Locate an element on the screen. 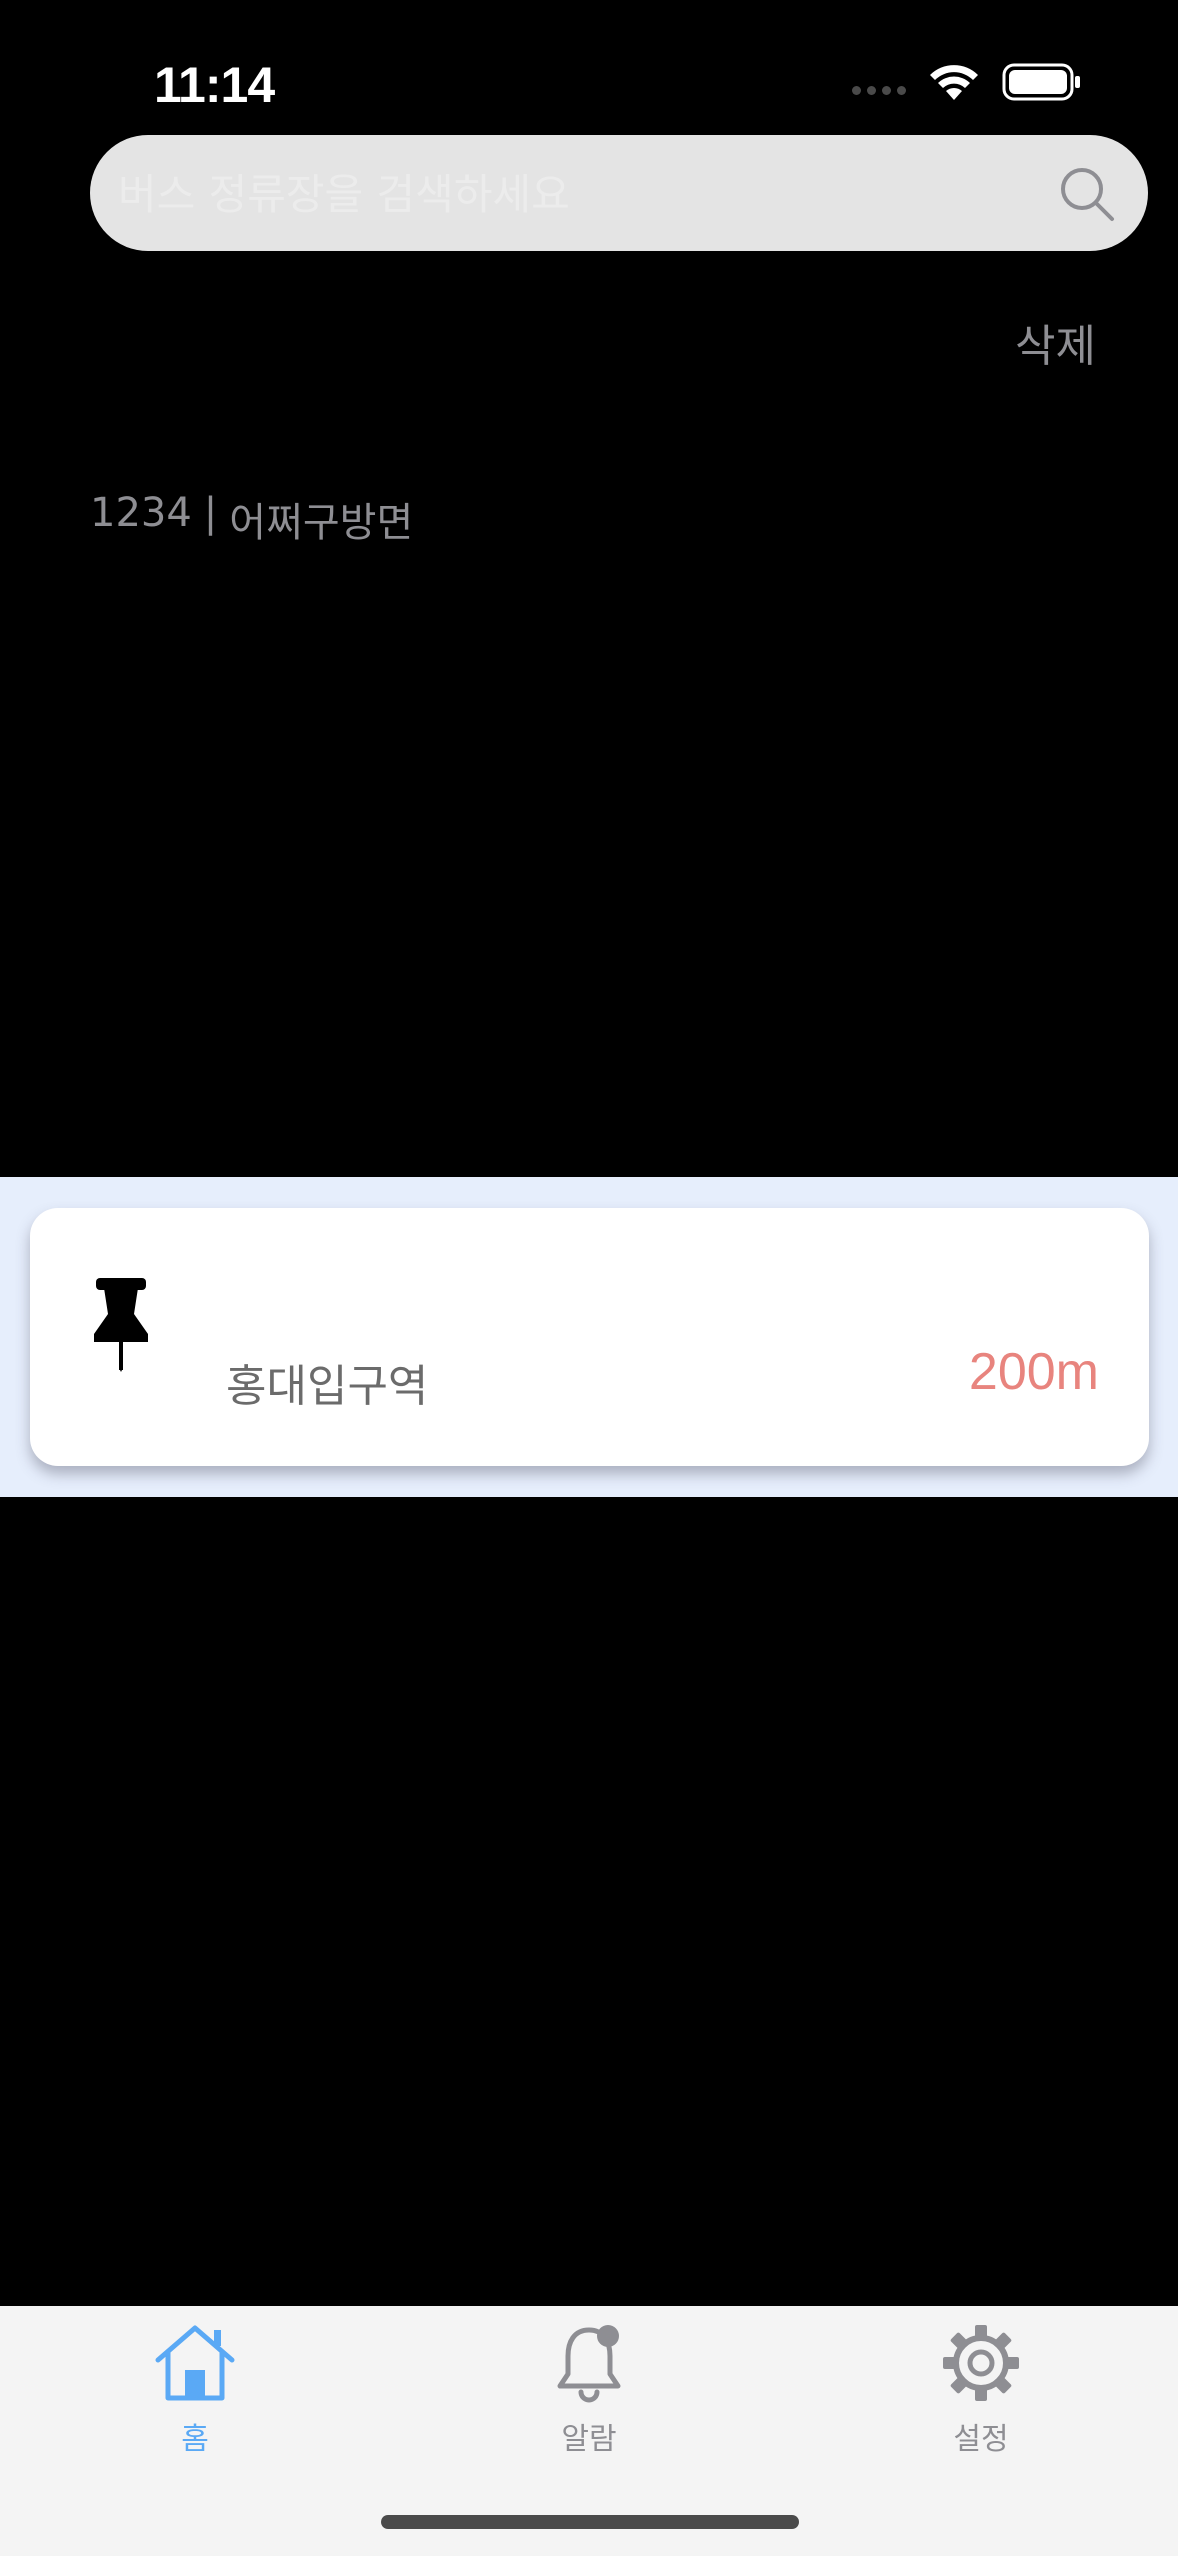 The width and height of the screenshot is (1178, 2556). bell-icon is located at coordinates (589, 2364).